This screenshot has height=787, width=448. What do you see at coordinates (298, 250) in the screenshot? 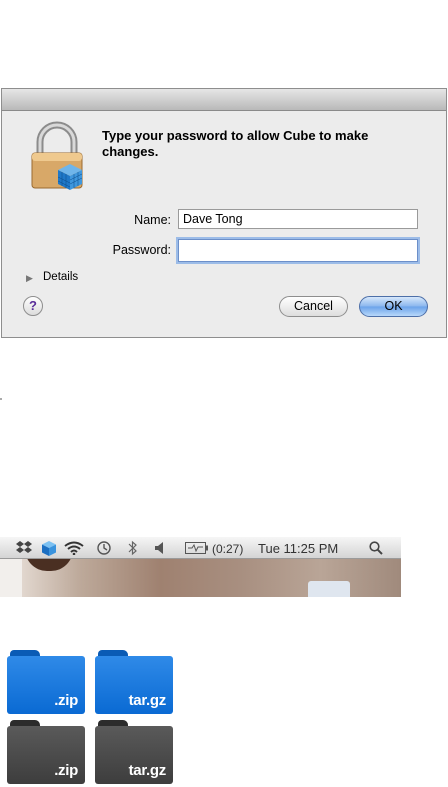
I see `password-field` at bounding box center [298, 250].